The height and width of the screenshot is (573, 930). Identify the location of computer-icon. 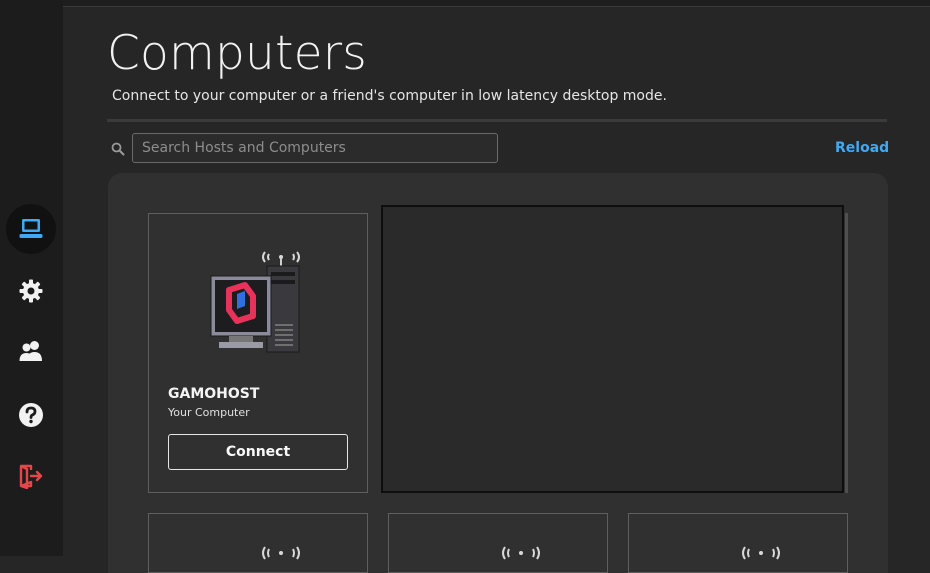
(255, 302).